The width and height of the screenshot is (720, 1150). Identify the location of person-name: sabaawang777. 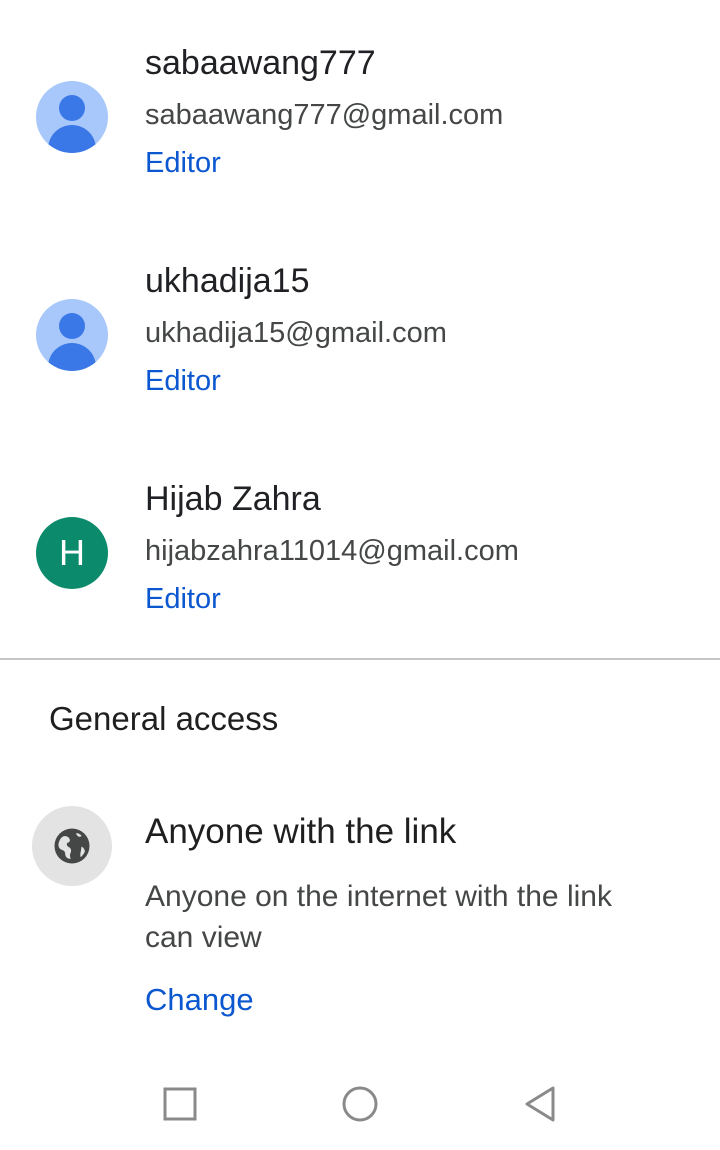
(260, 63).